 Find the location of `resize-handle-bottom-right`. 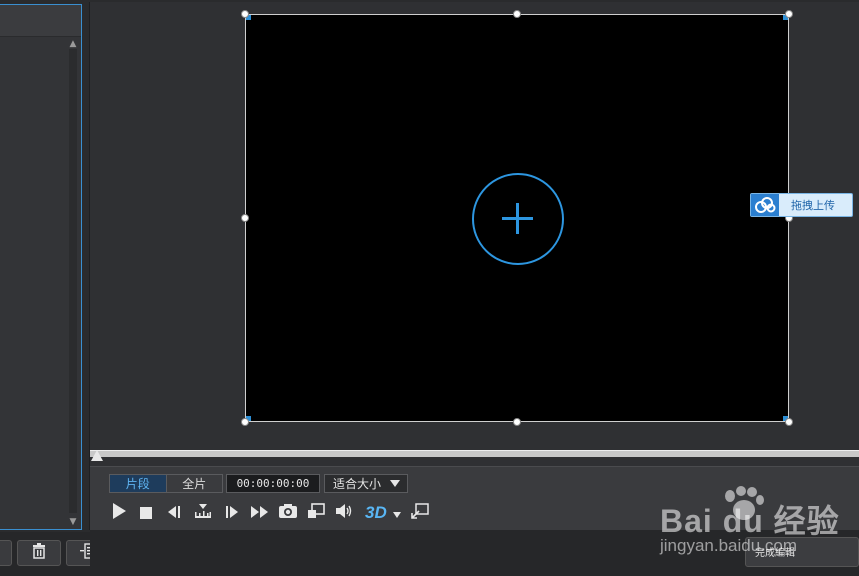

resize-handle-bottom-right is located at coordinates (789, 422).